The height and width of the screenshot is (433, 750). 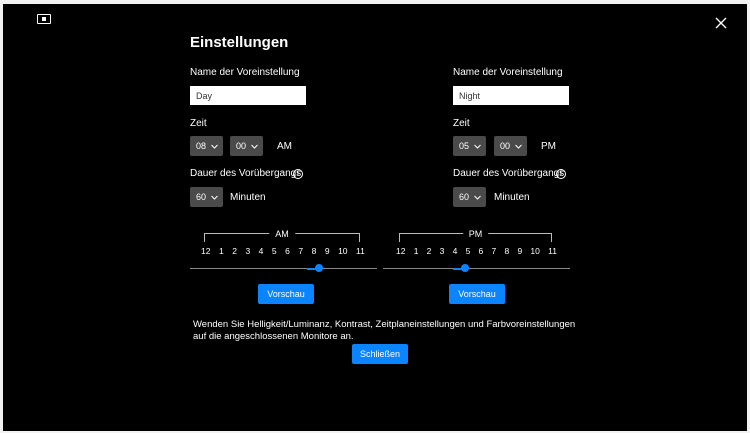 I want to click on pm-scale-bracket: PM, so click(x=475, y=235).